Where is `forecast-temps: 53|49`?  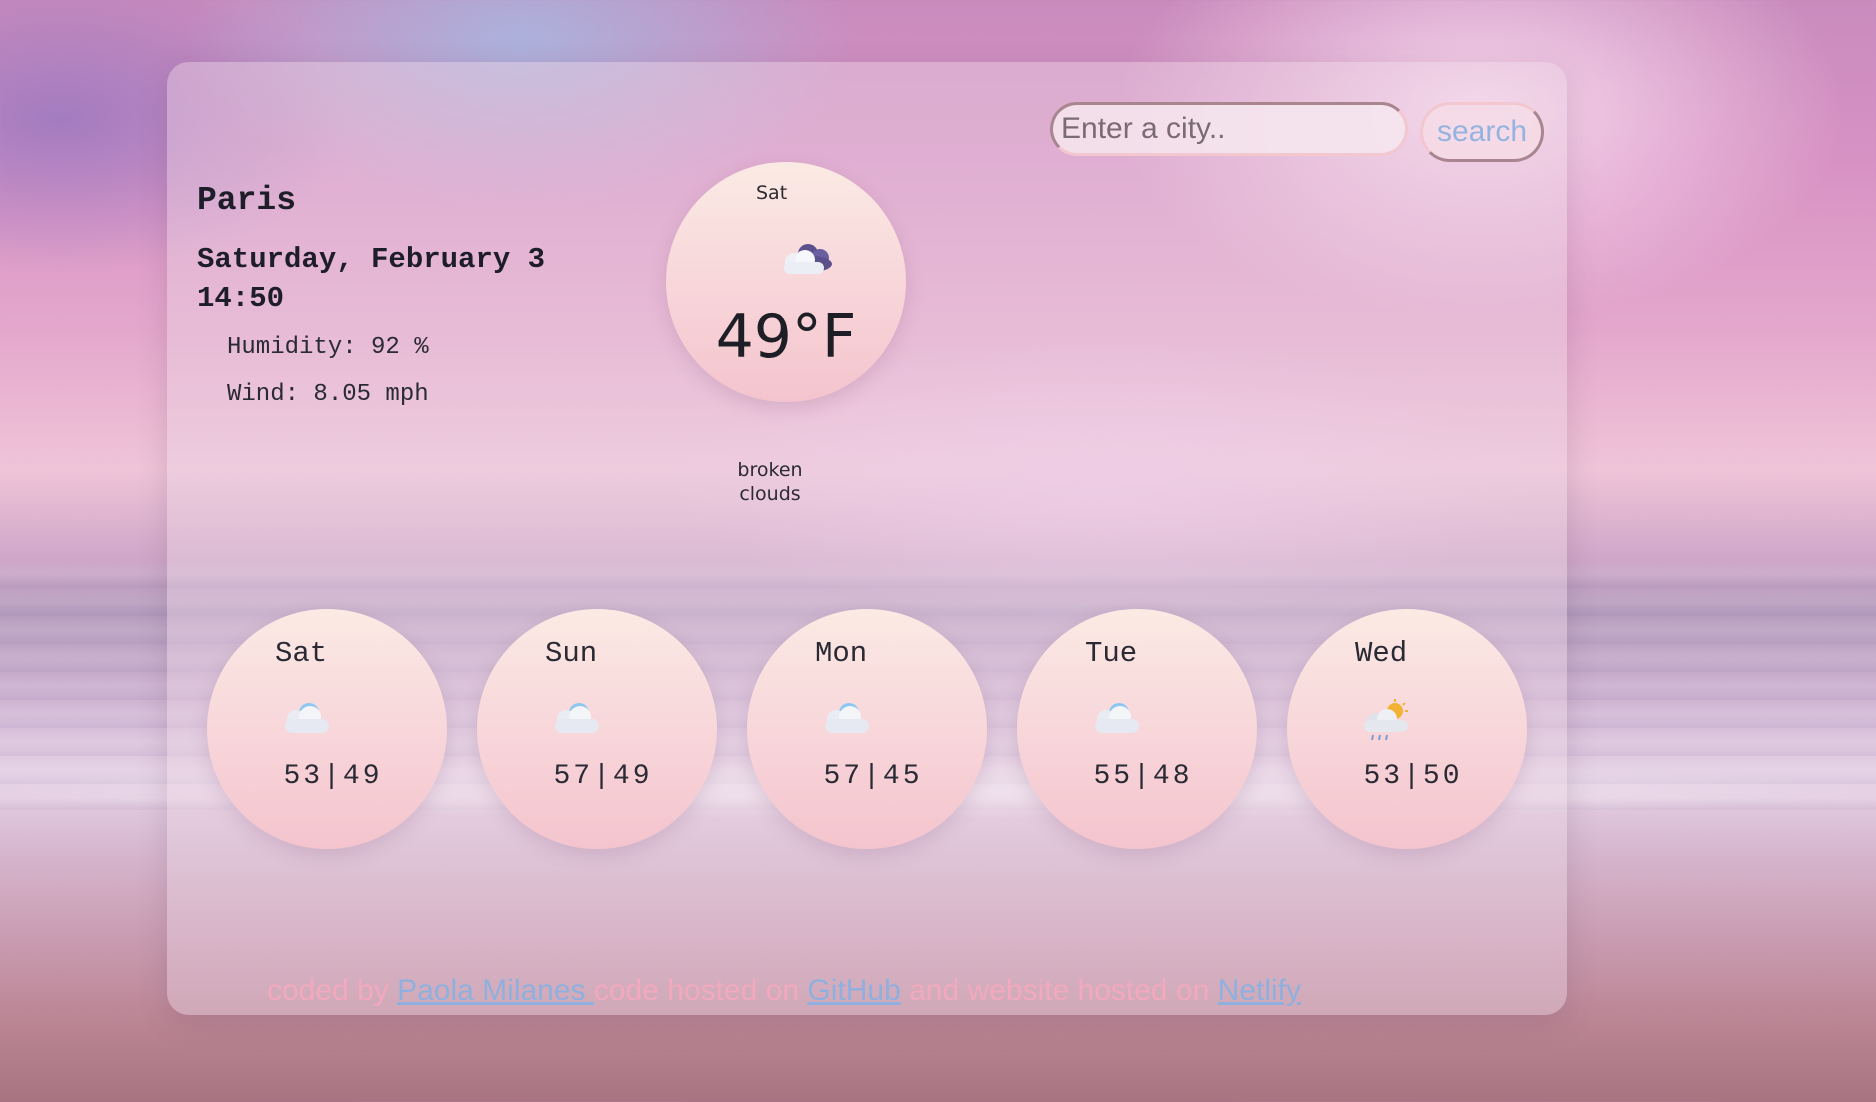
forecast-temps: 53|49 is located at coordinates (333, 776).